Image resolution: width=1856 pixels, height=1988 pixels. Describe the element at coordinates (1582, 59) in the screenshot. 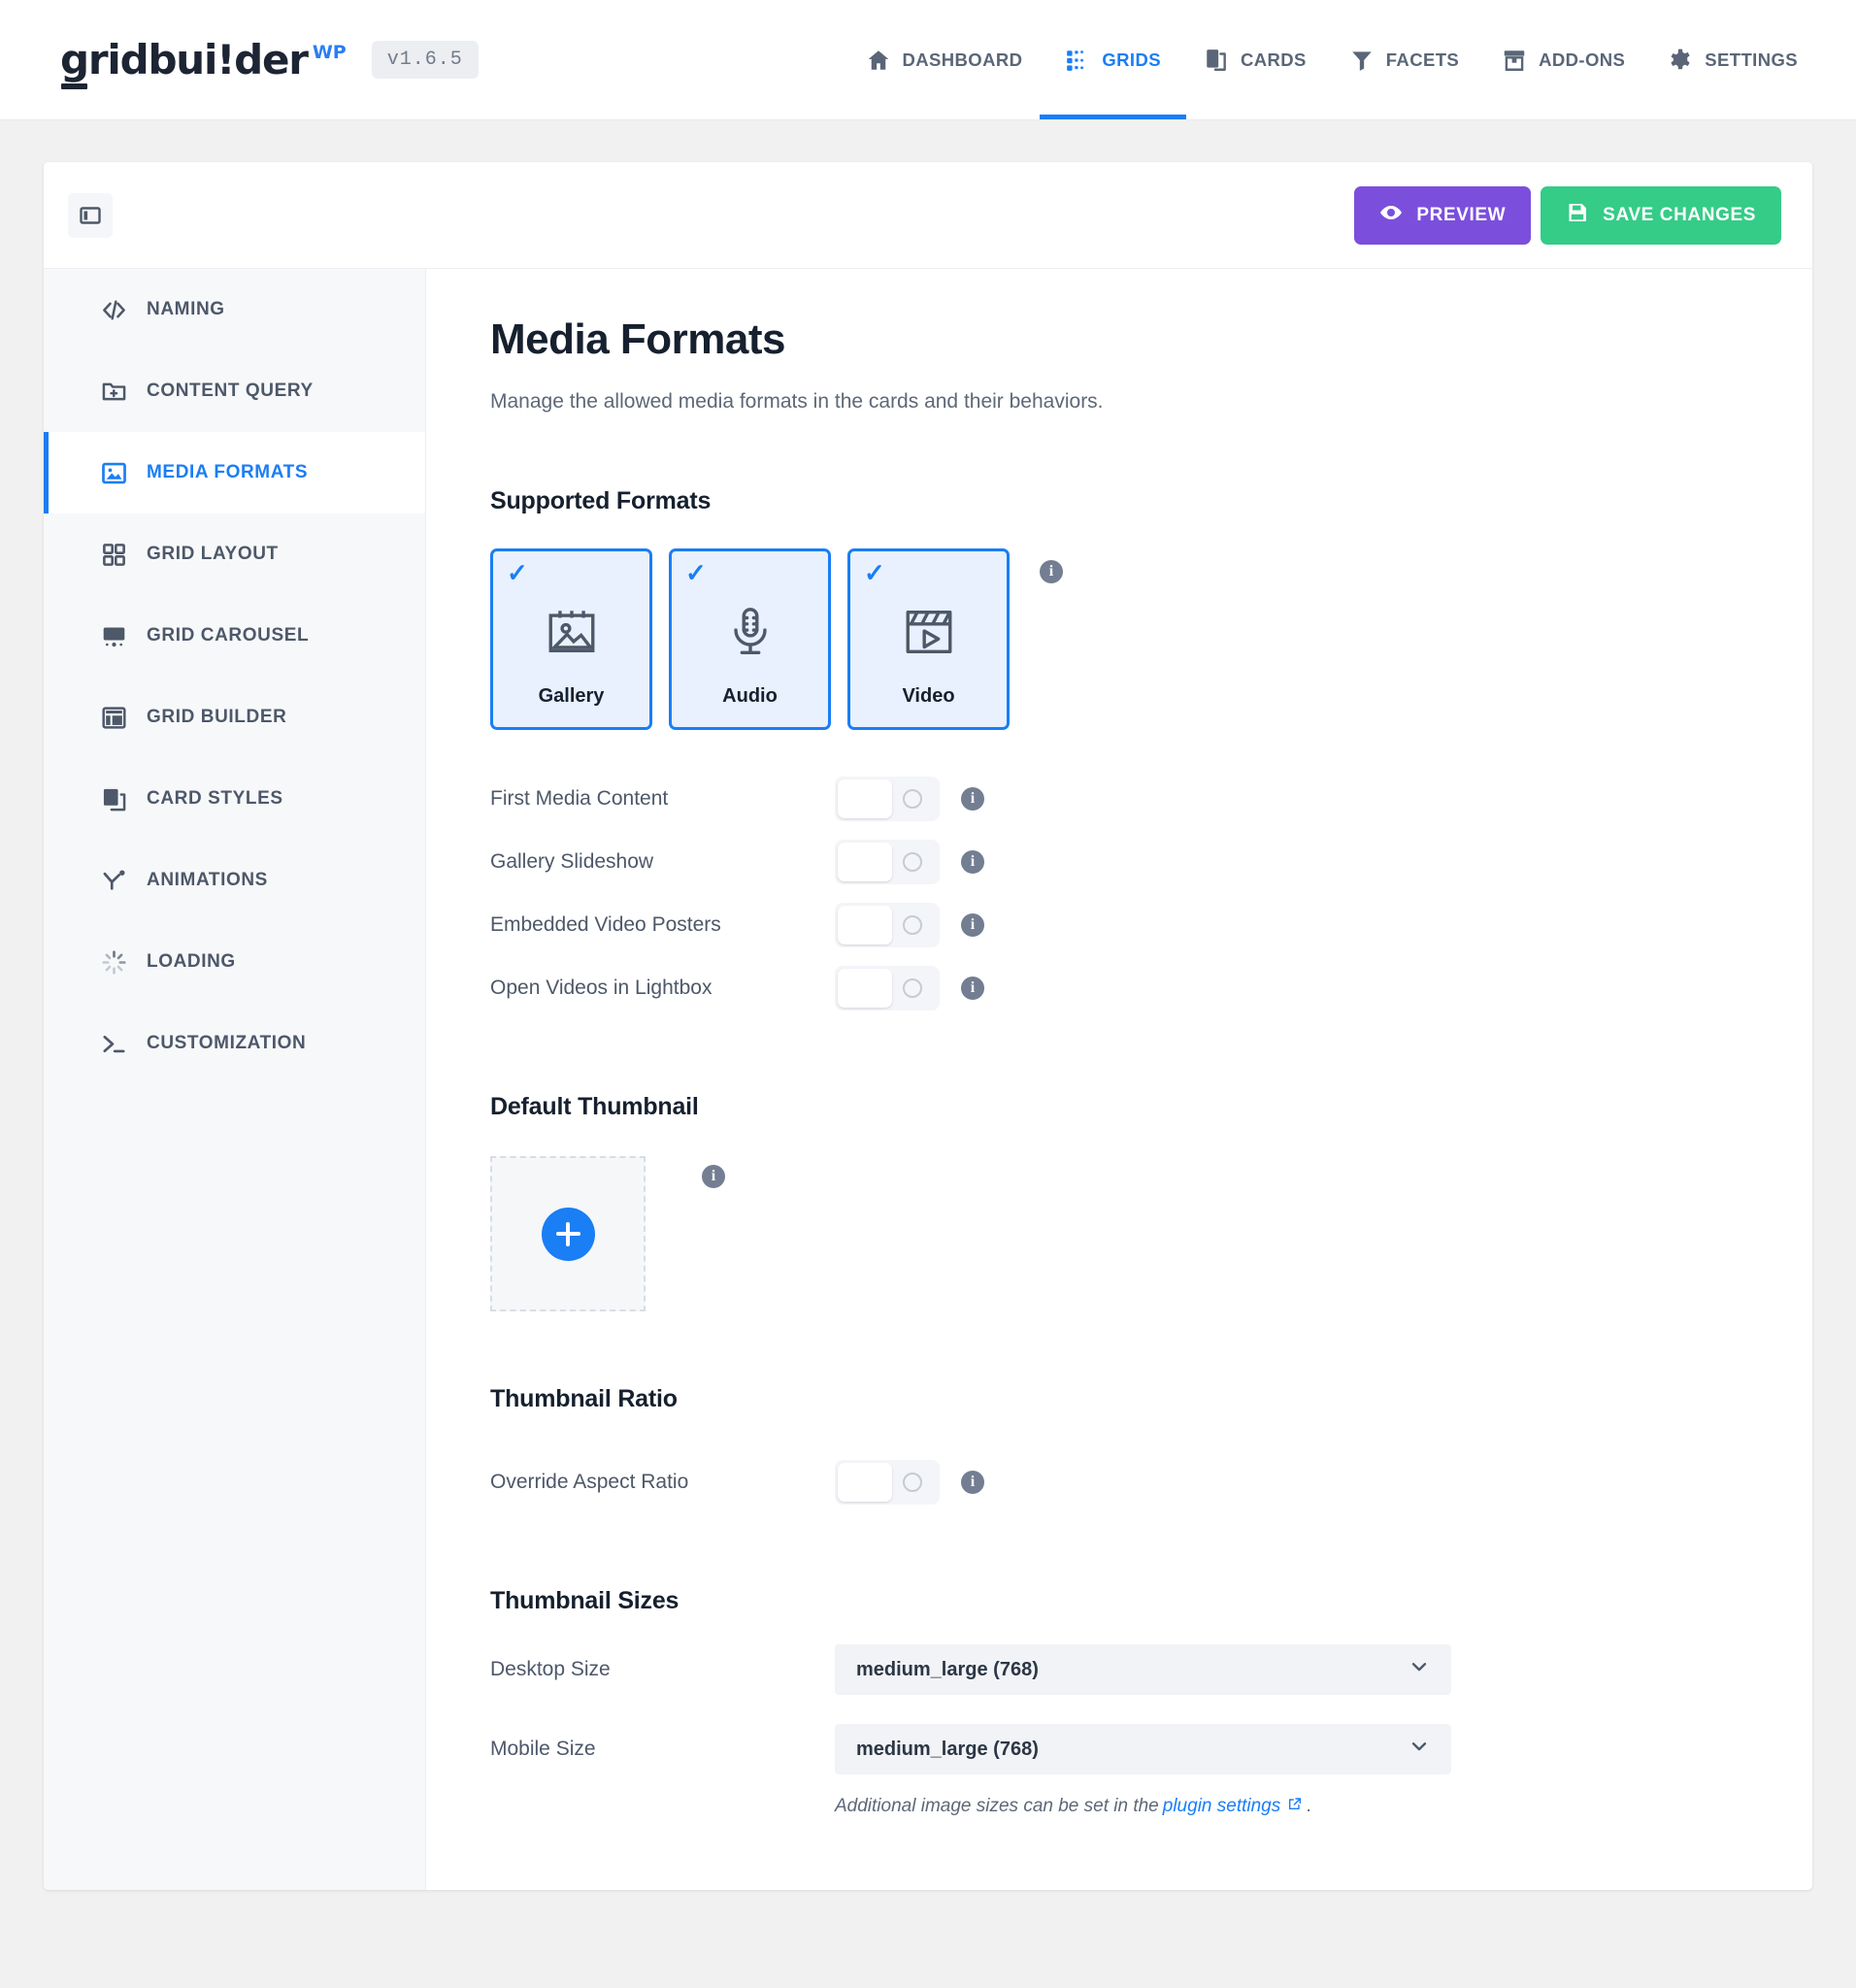

I see `nav-label: ADD-ONS` at that location.